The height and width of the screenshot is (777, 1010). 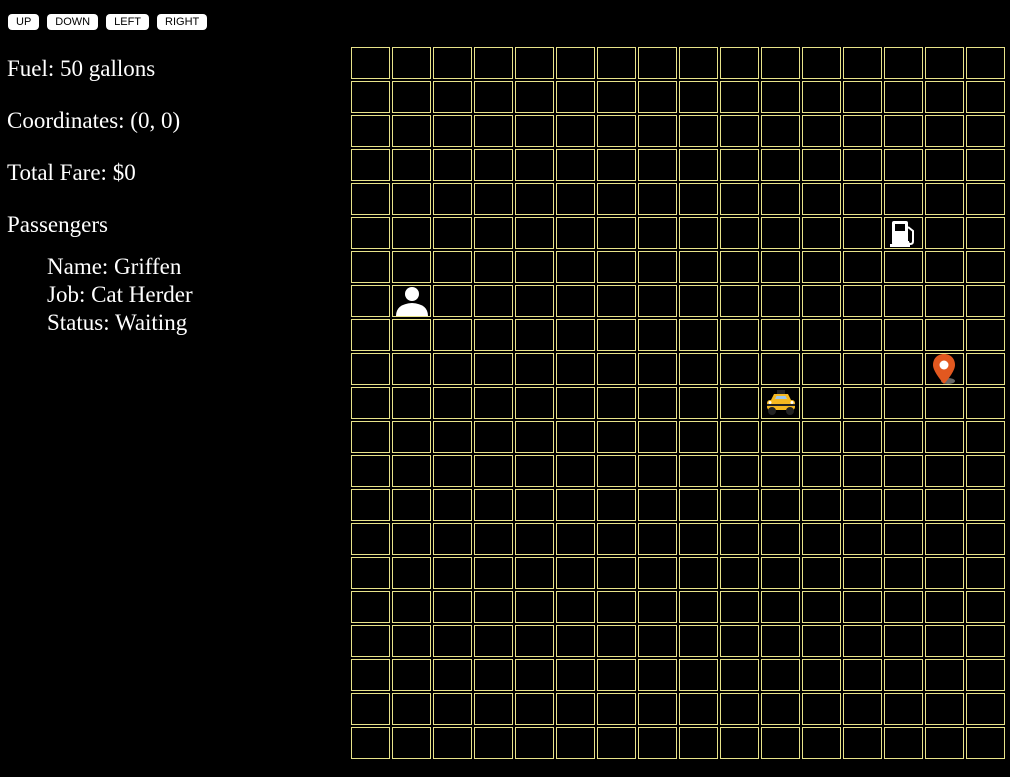 I want to click on passenger-icon, so click(x=412, y=301).